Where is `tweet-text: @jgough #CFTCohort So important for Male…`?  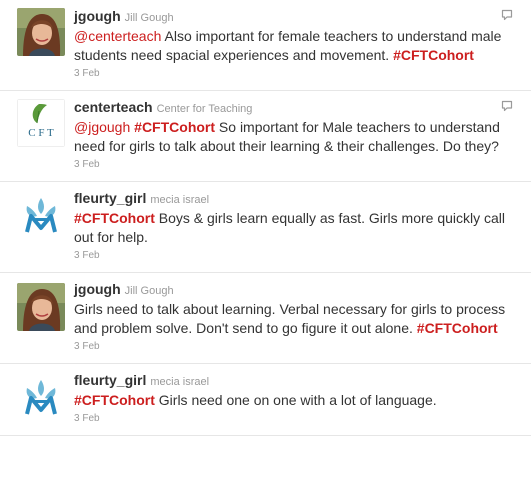 tweet-text: @jgough #CFTCohort So important for Male… is located at coordinates (296, 137).